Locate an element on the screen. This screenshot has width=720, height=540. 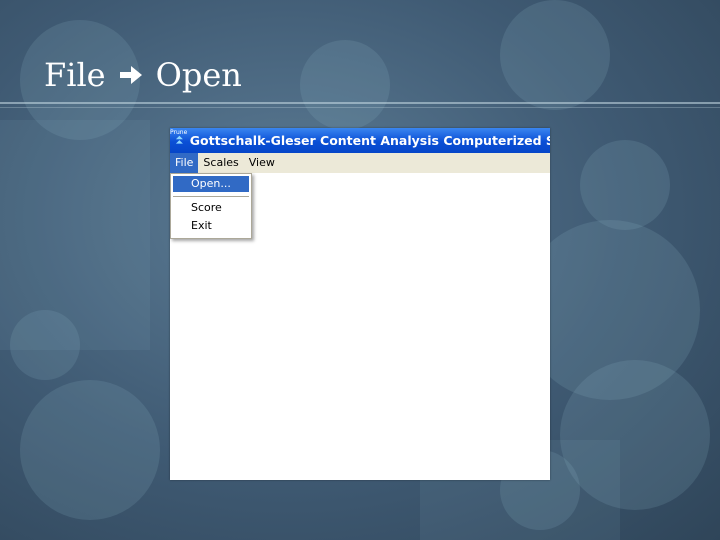
slide-title-file: File is located at coordinates (75, 75).